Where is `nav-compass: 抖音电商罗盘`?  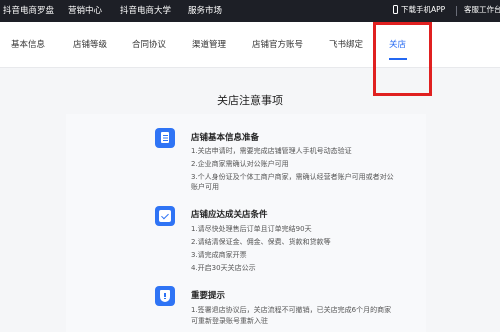
nav-compass: 抖音电商罗盘 is located at coordinates (28, 10).